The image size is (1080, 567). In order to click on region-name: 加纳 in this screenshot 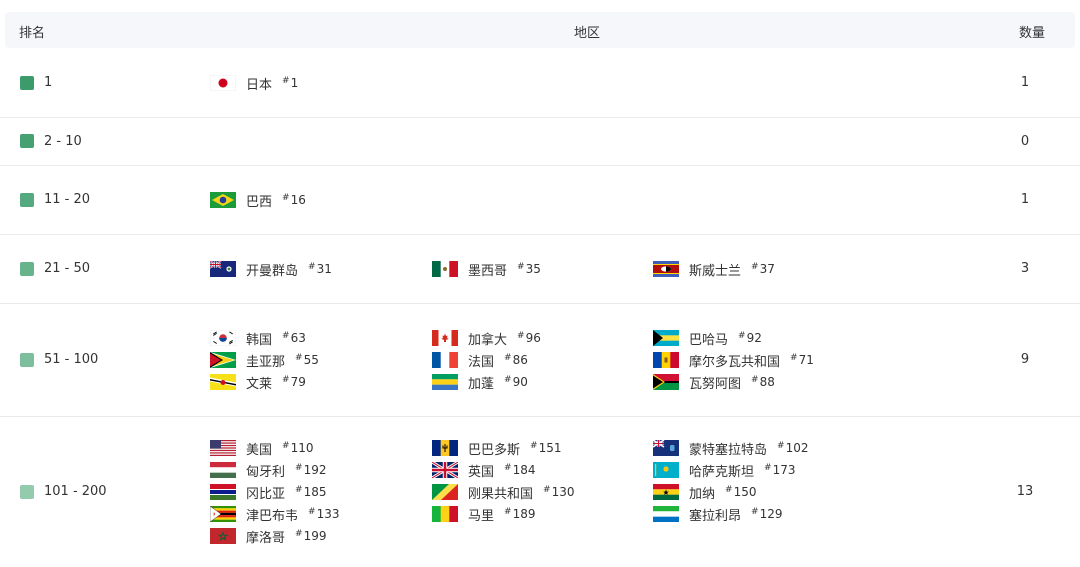, I will do `click(702, 494)`.